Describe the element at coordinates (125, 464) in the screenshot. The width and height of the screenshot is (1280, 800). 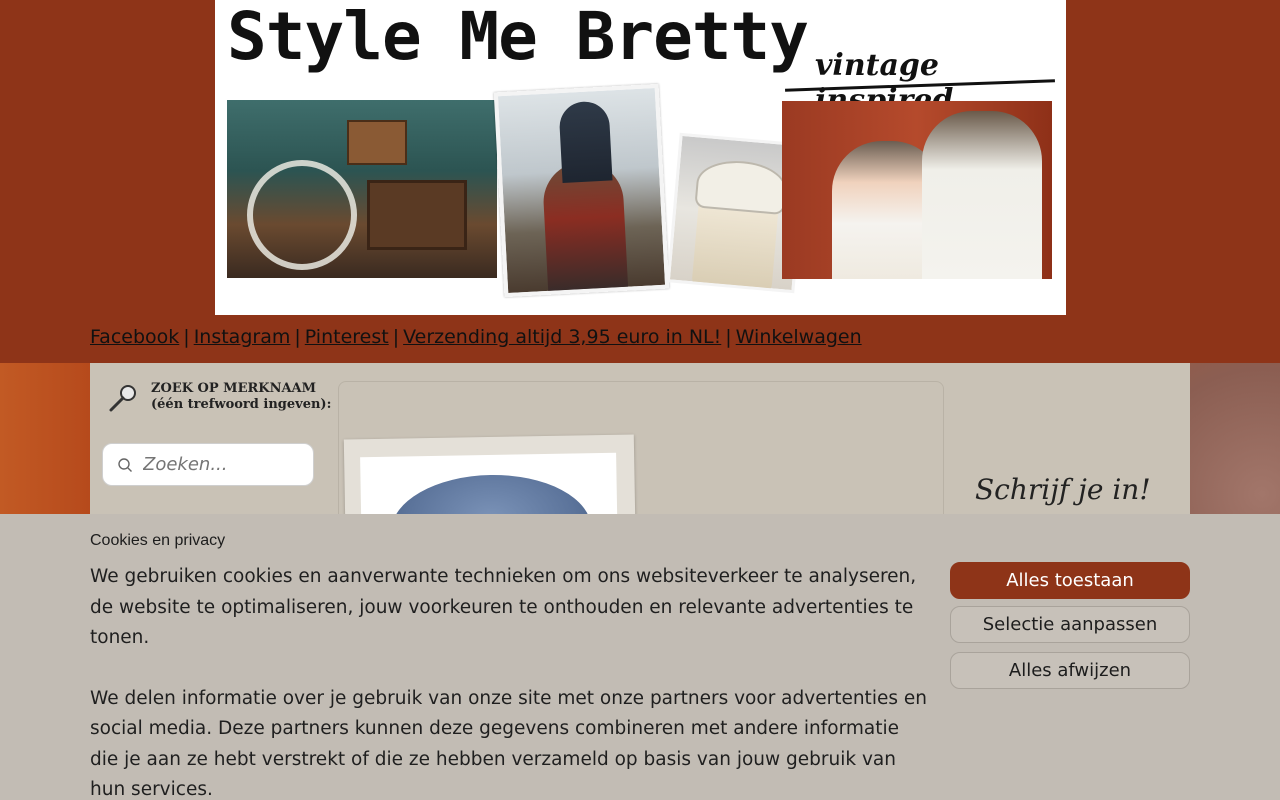
I see `search-icon` at that location.